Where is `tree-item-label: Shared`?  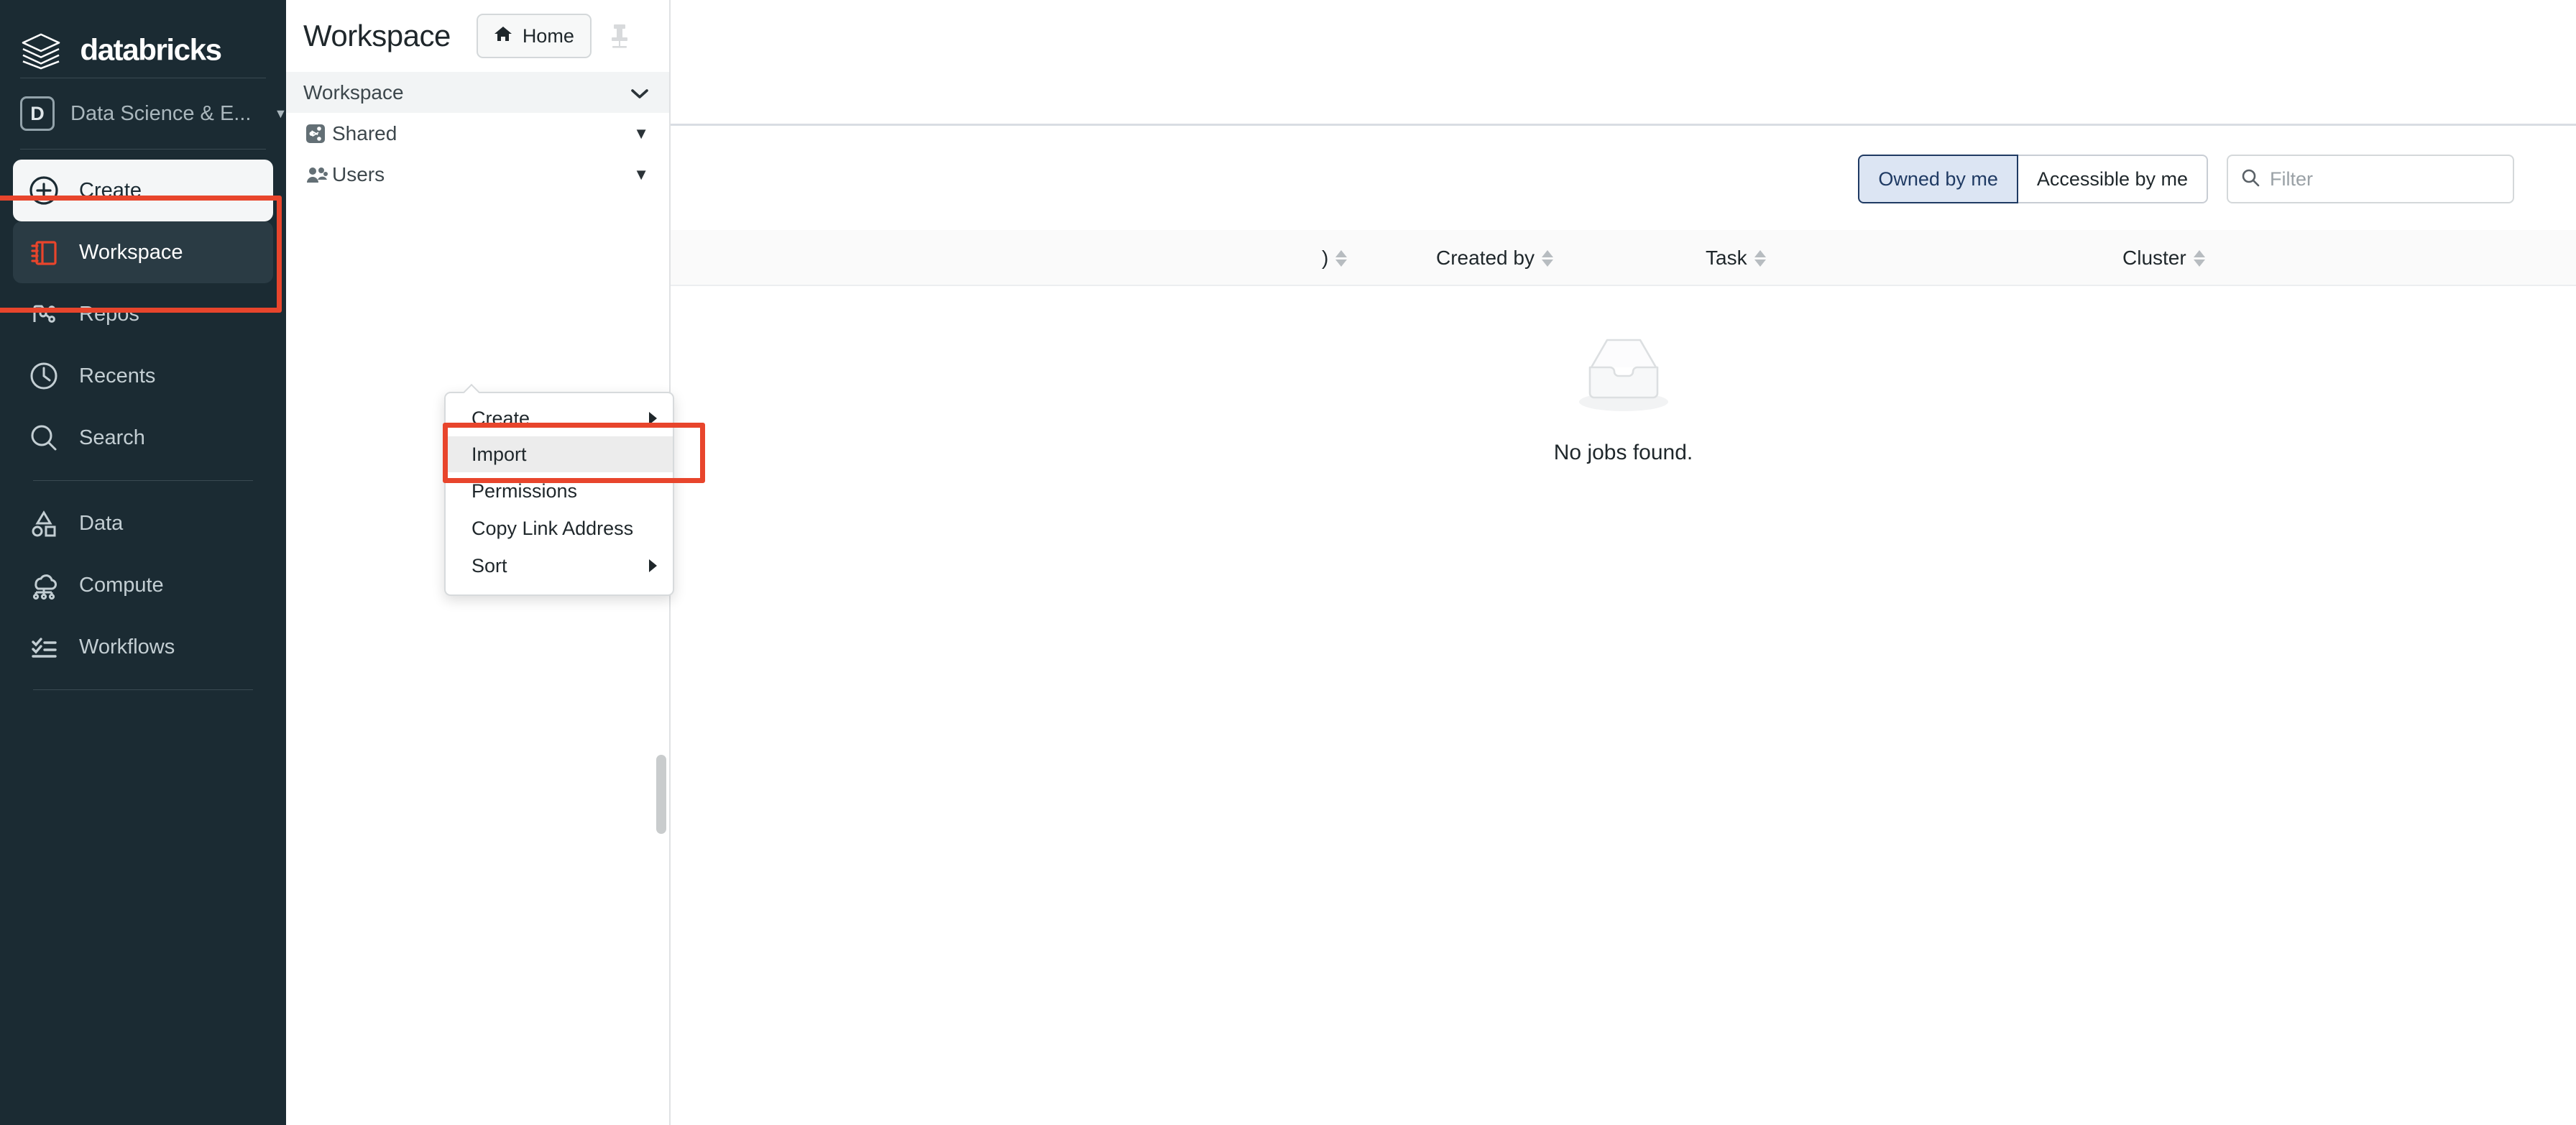 tree-item-label: Shared is located at coordinates (364, 132).